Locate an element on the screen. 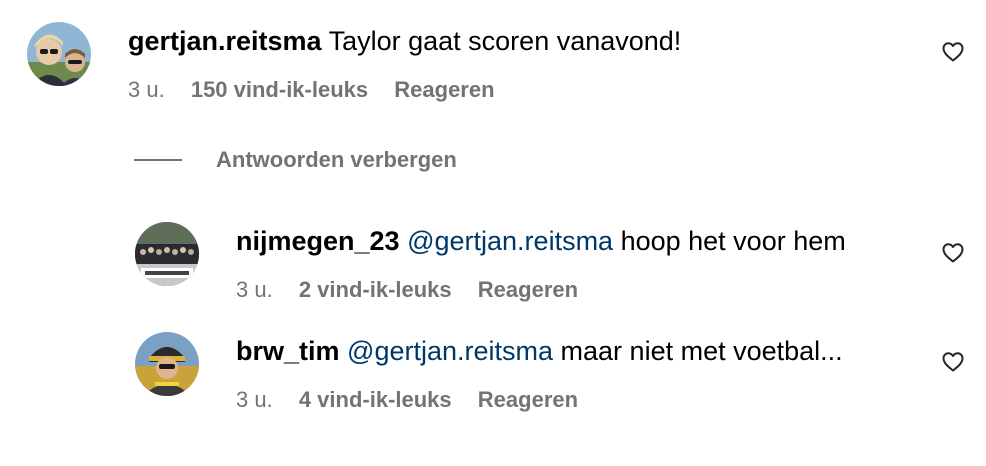 The height and width of the screenshot is (466, 986). reply-meta: 3 u. 2 vind-ik-leuks Reageren is located at coordinates (407, 290).